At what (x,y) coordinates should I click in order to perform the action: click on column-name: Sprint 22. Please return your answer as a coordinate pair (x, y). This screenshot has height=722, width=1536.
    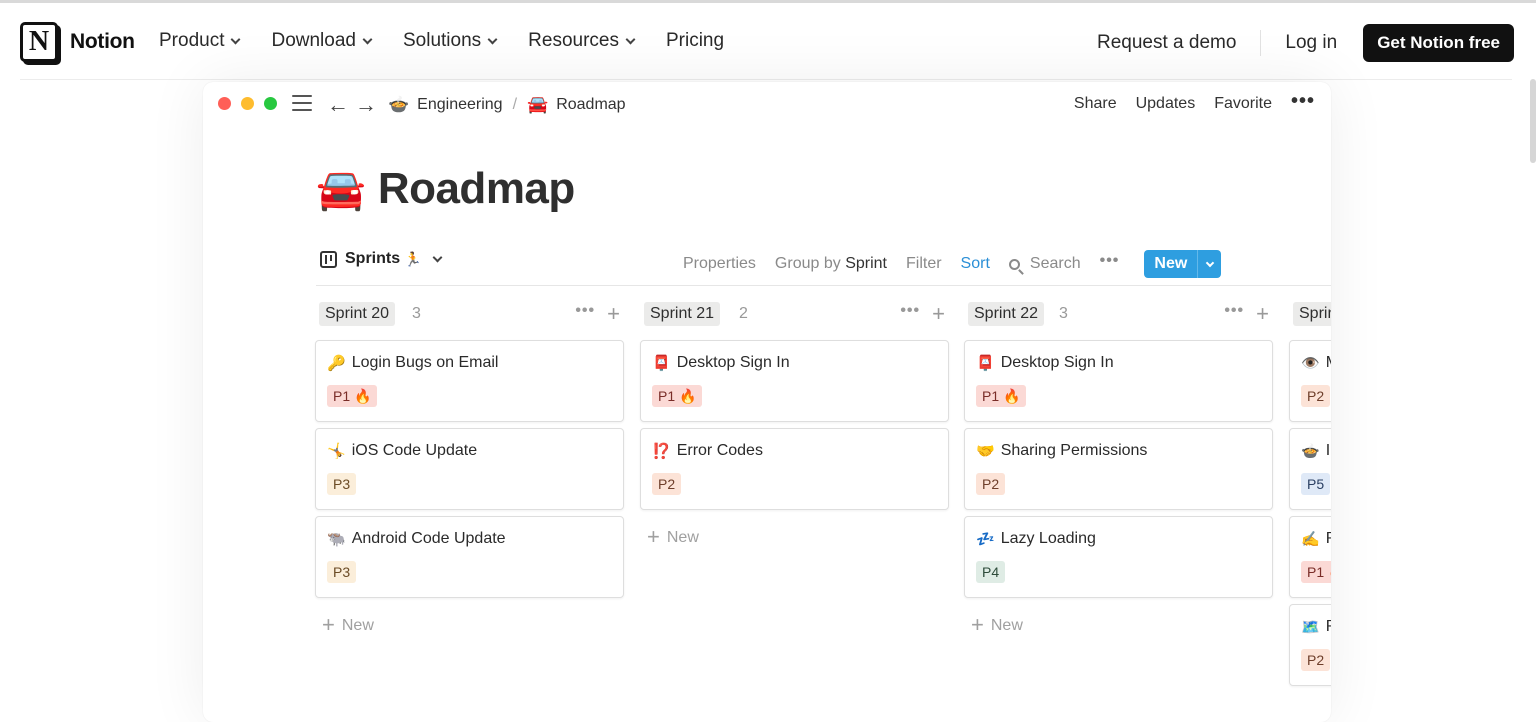
    Looking at the image, I should click on (1006, 314).